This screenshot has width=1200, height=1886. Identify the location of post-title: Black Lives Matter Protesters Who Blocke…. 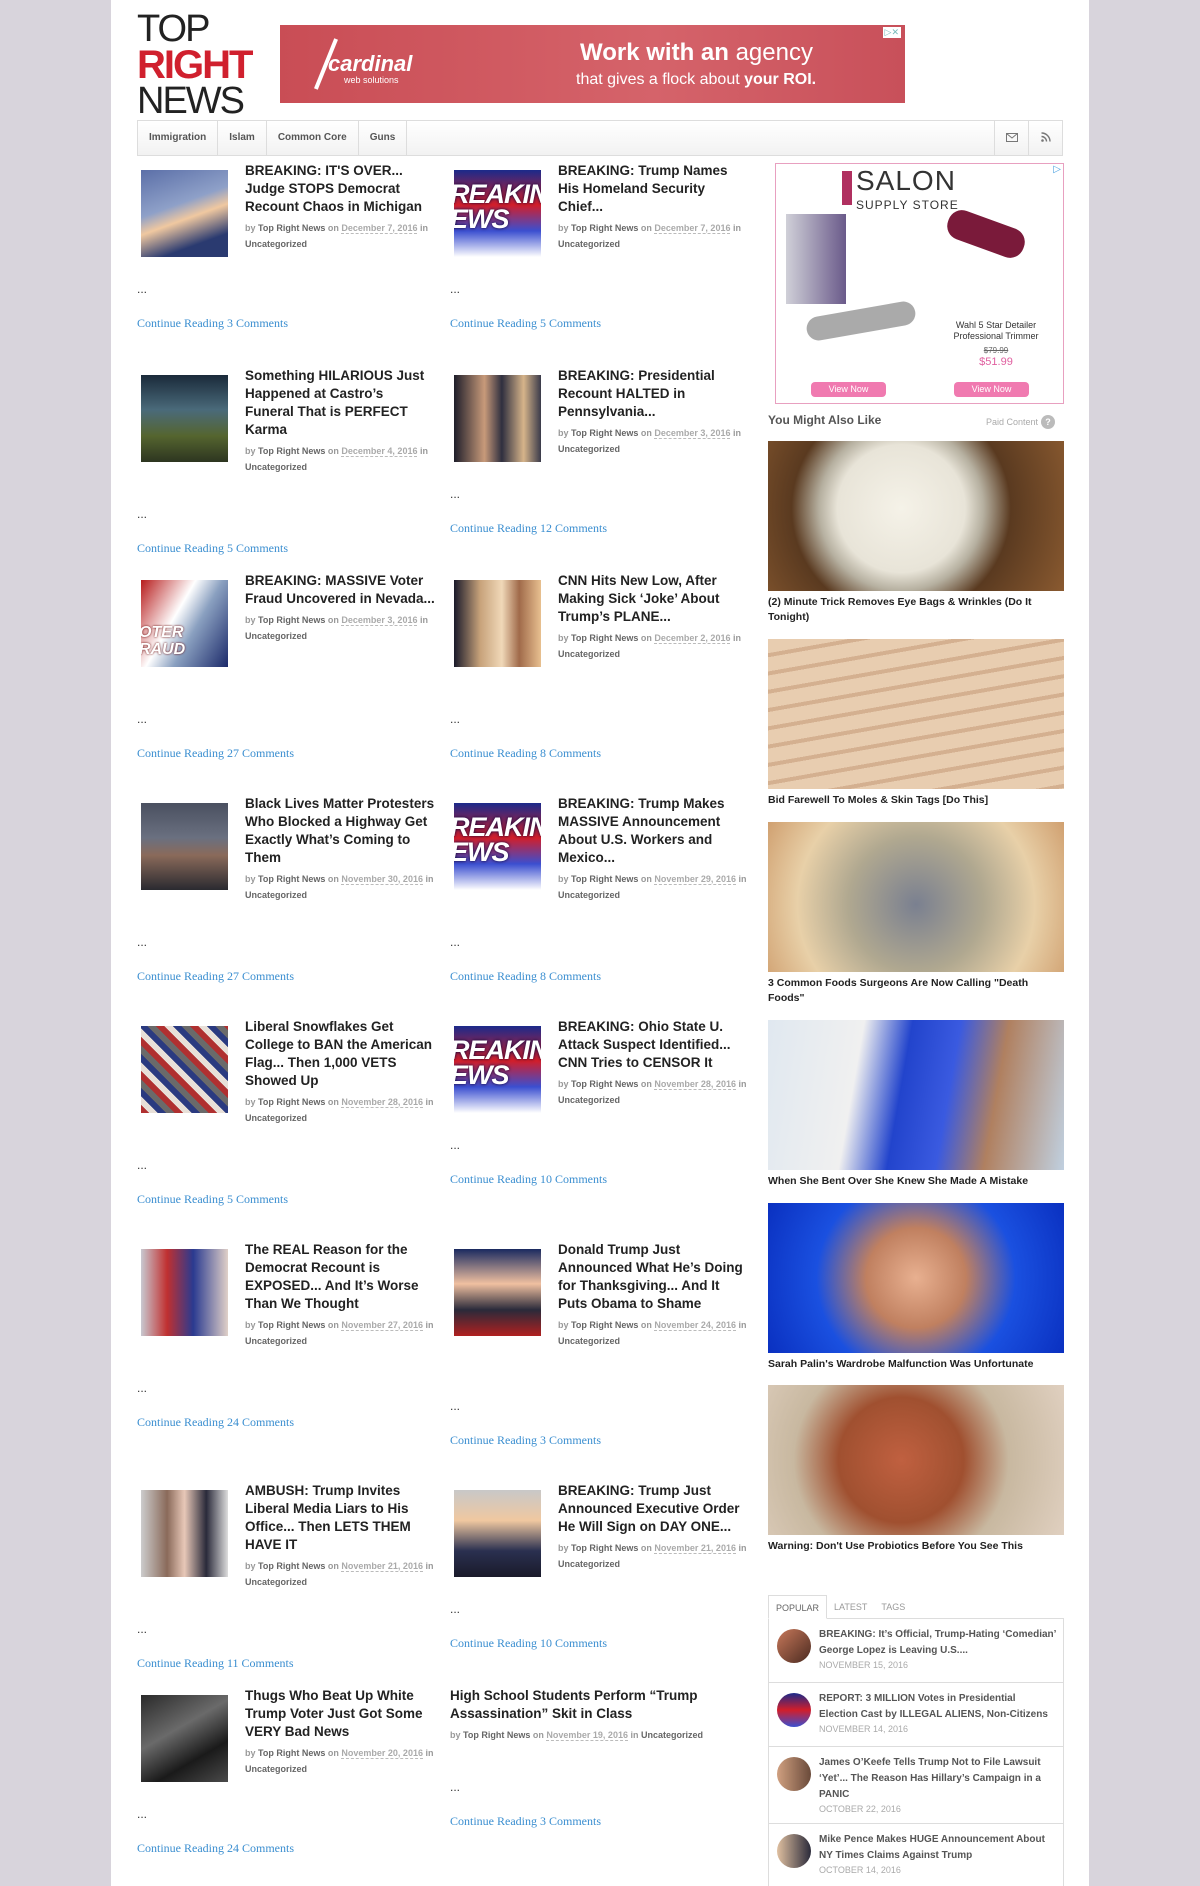
(340, 831).